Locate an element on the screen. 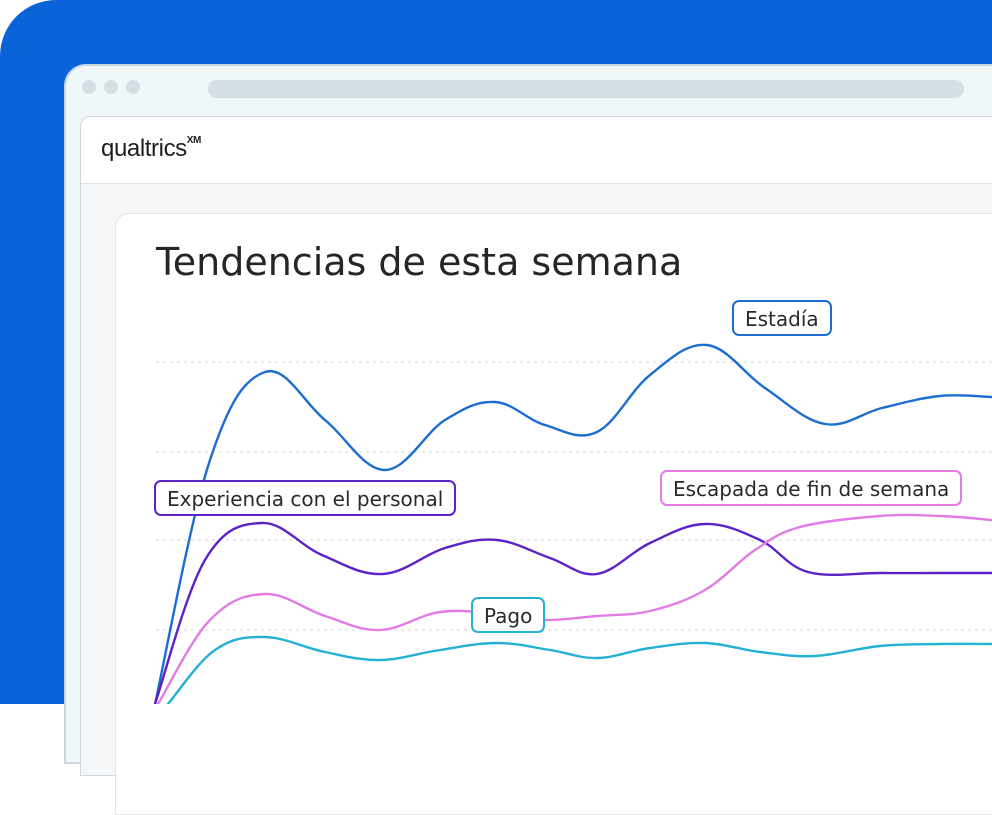  series-label-escapada: Escapada de fin de semana is located at coordinates (811, 488).